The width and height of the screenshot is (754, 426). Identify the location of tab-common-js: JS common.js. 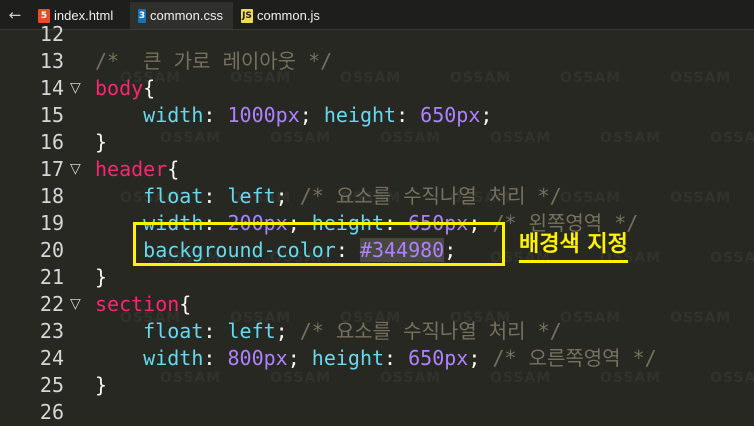
(288, 15).